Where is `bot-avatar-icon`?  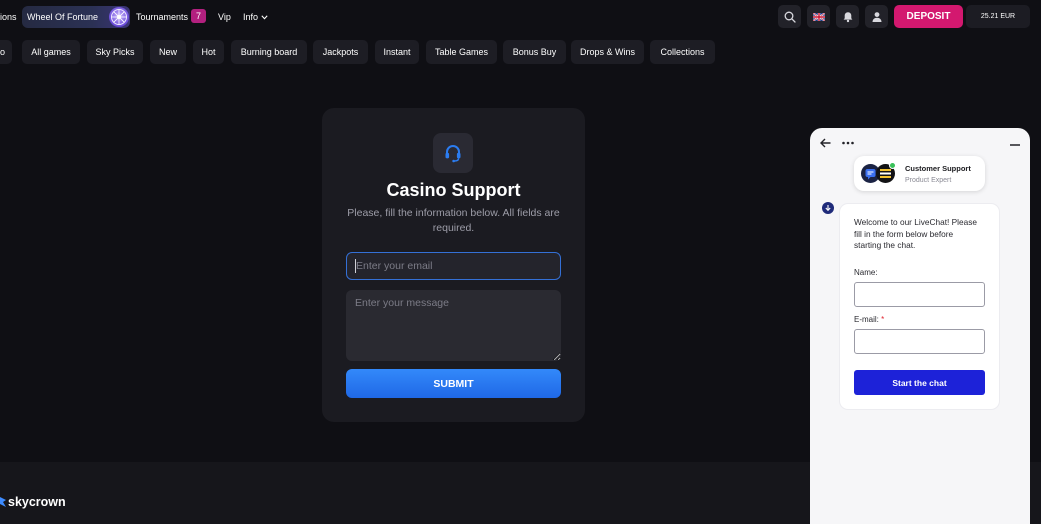 bot-avatar-icon is located at coordinates (828, 208).